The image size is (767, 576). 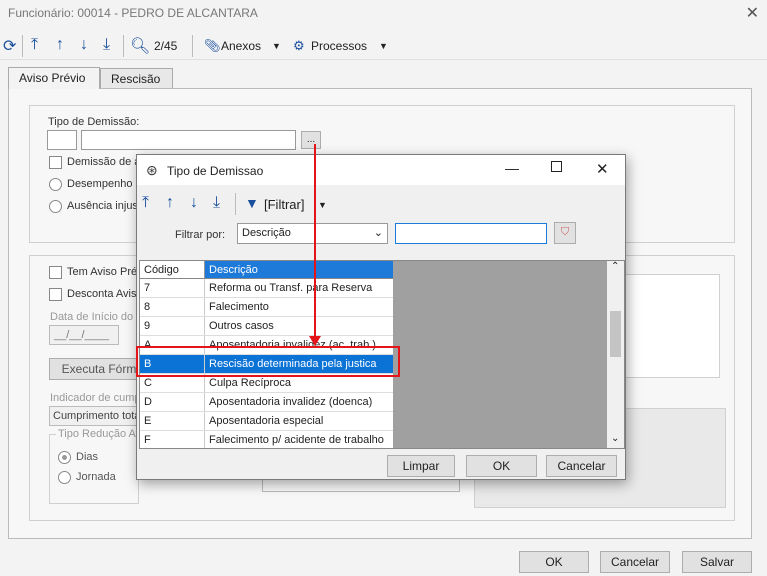 I want to click on annotation-highlight-box, so click(x=268, y=361).